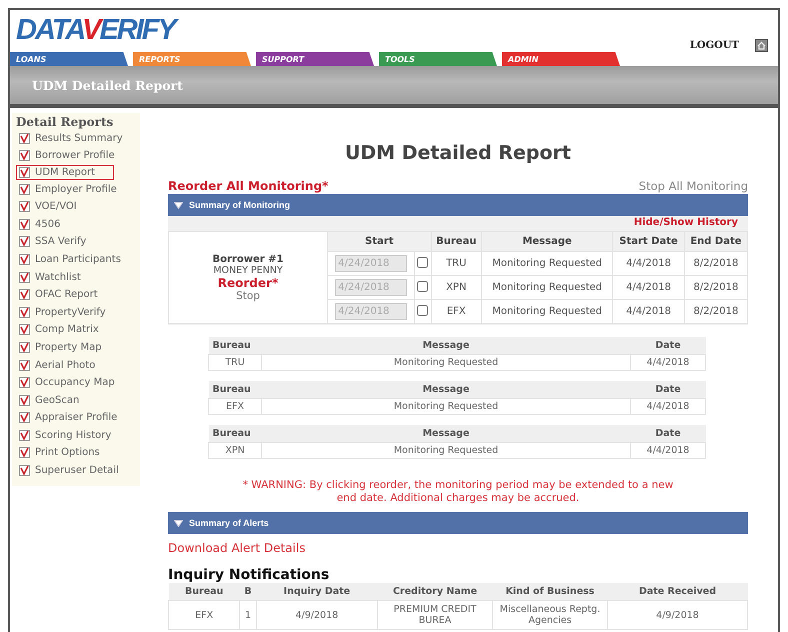 This screenshot has height=632, width=788. I want to click on column-header: Date Received, so click(678, 591).